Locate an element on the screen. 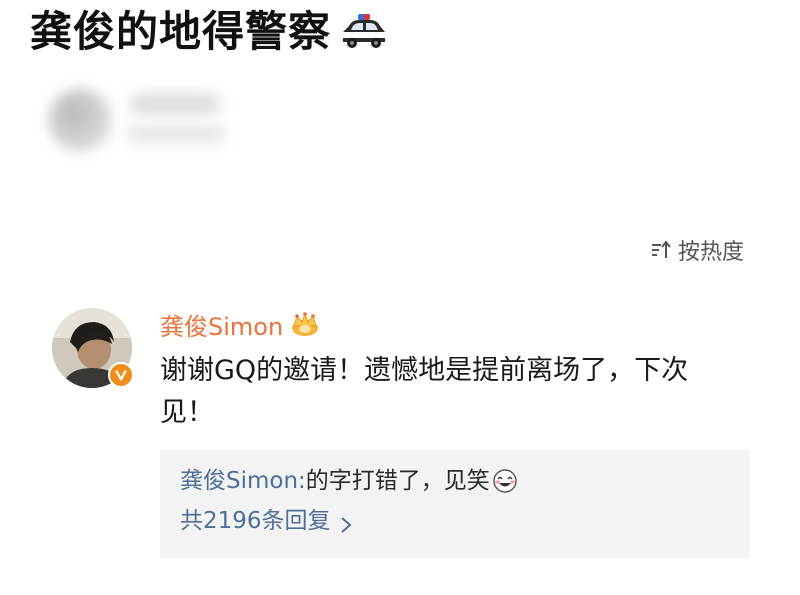 The height and width of the screenshot is (595, 800). reply-preview: 龚俊Simon: 的字打错了，见笑 共2196条回复 is located at coordinates (455, 504).